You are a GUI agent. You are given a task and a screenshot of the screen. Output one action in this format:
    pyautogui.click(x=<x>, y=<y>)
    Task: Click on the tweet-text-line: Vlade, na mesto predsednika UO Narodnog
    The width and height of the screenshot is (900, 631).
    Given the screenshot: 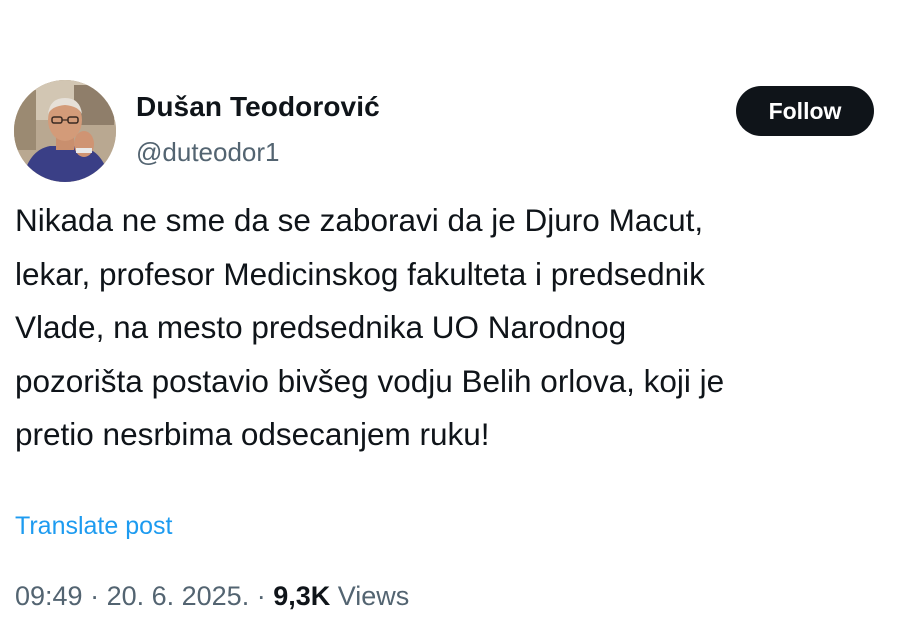 What is the action you would take?
    pyautogui.click(x=321, y=327)
    